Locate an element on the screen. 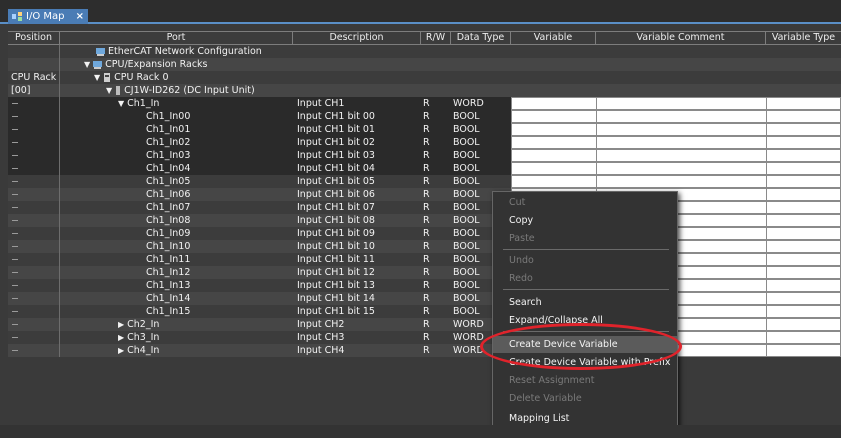 This screenshot has width=841, height=438. tree-row-cpu-rack: CPU Rack ▼ CPU Rack 0 is located at coordinates (424, 77).